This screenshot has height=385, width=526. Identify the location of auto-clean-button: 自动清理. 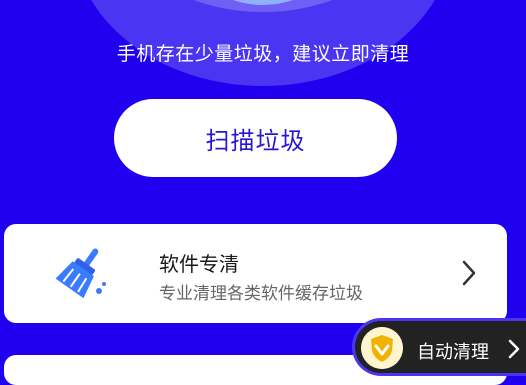
(439, 347).